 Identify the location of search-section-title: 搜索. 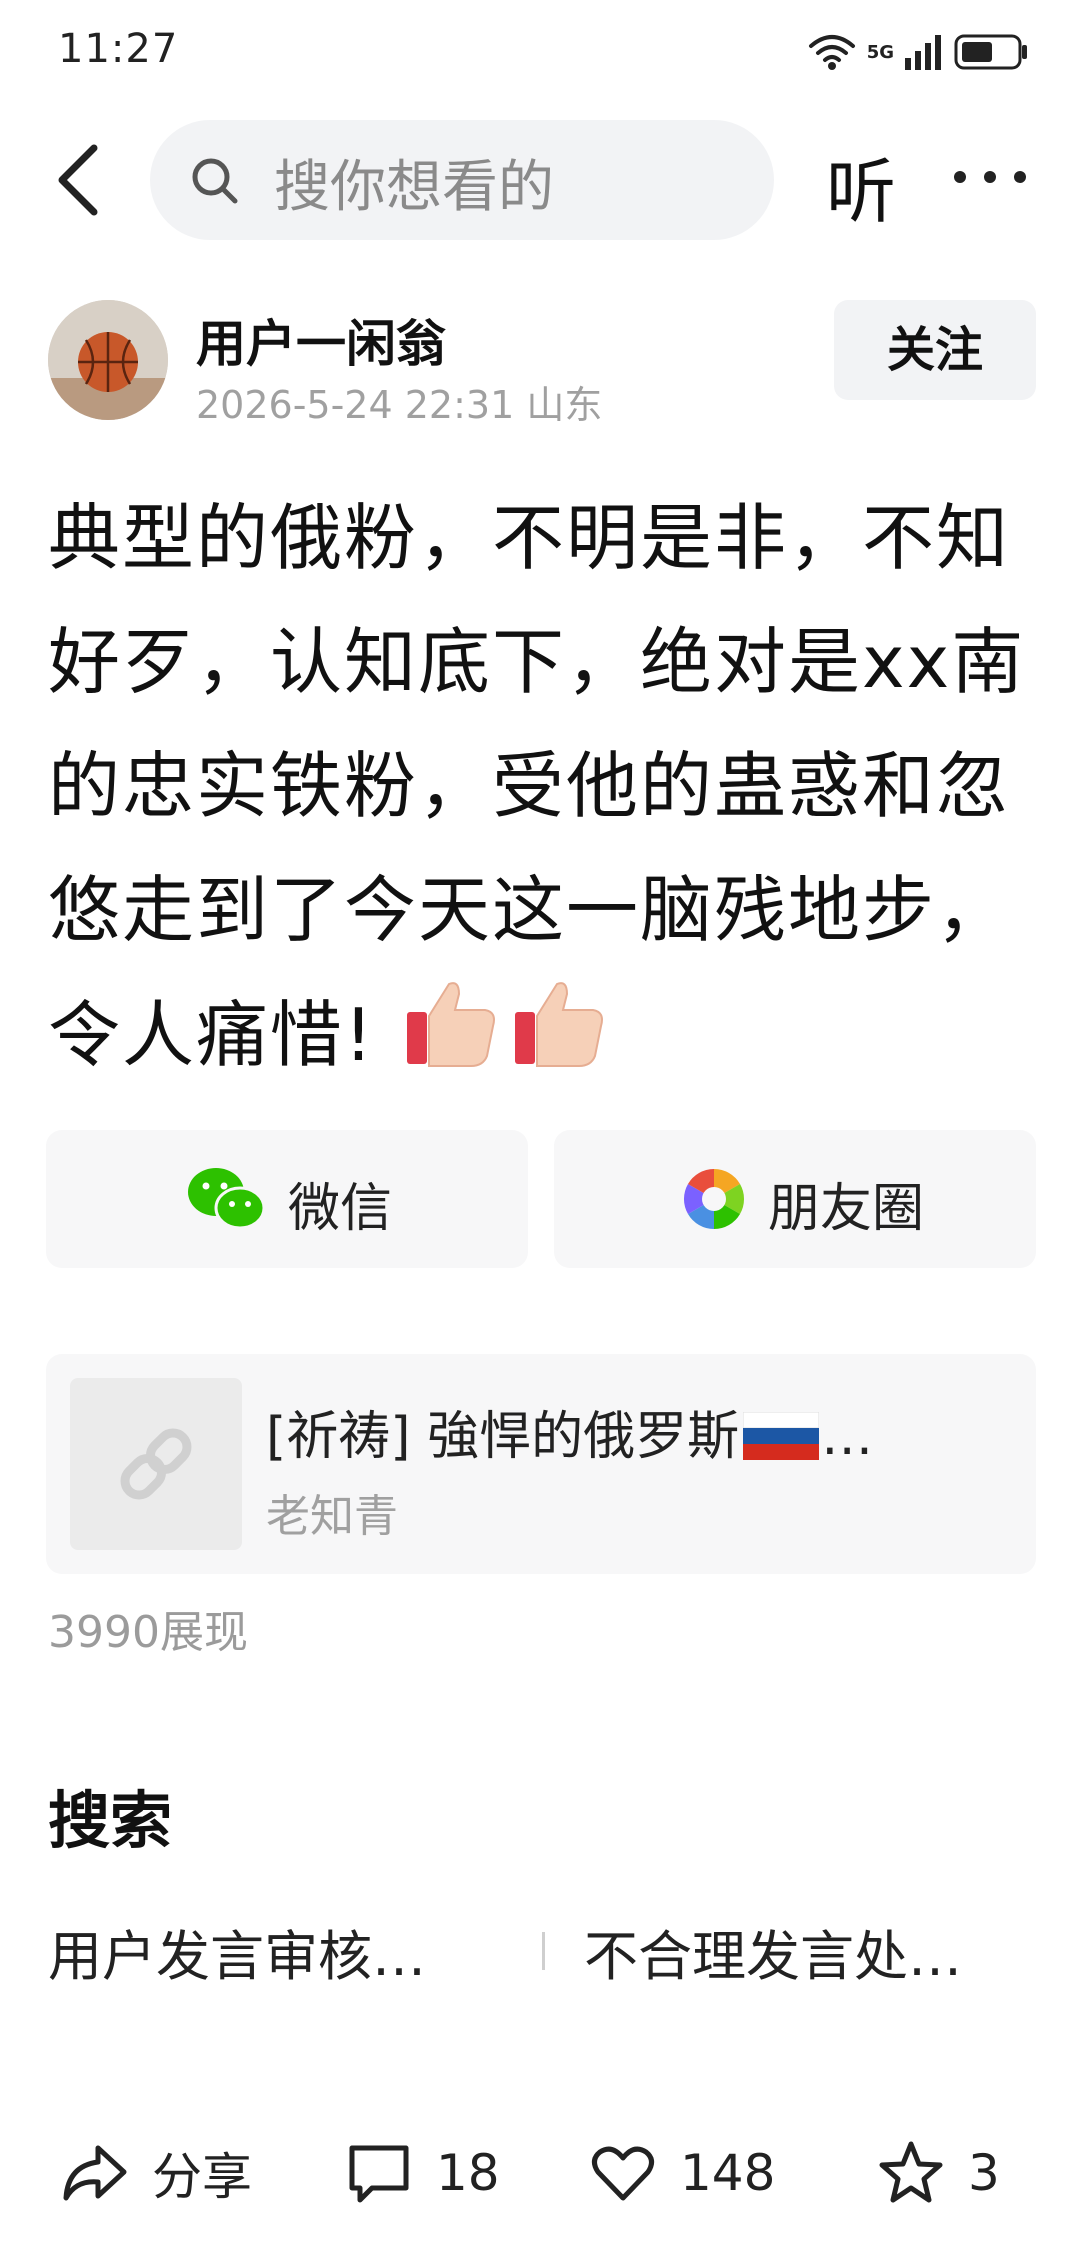
(110, 1820).